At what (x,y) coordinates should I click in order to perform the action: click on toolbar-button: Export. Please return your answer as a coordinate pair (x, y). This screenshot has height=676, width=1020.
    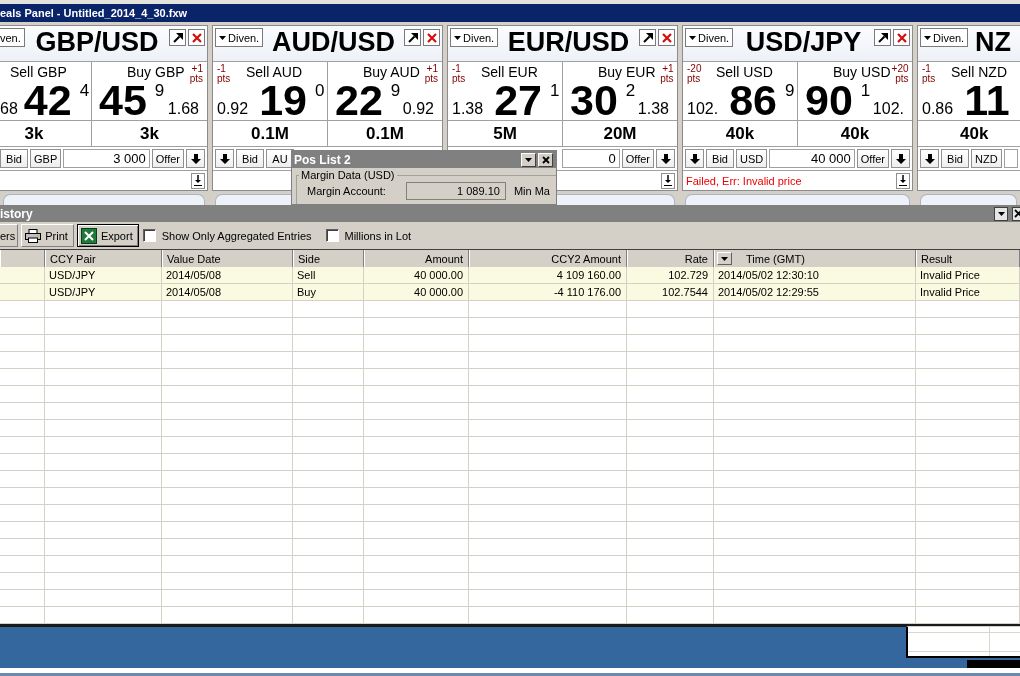
    Looking at the image, I should click on (107, 235).